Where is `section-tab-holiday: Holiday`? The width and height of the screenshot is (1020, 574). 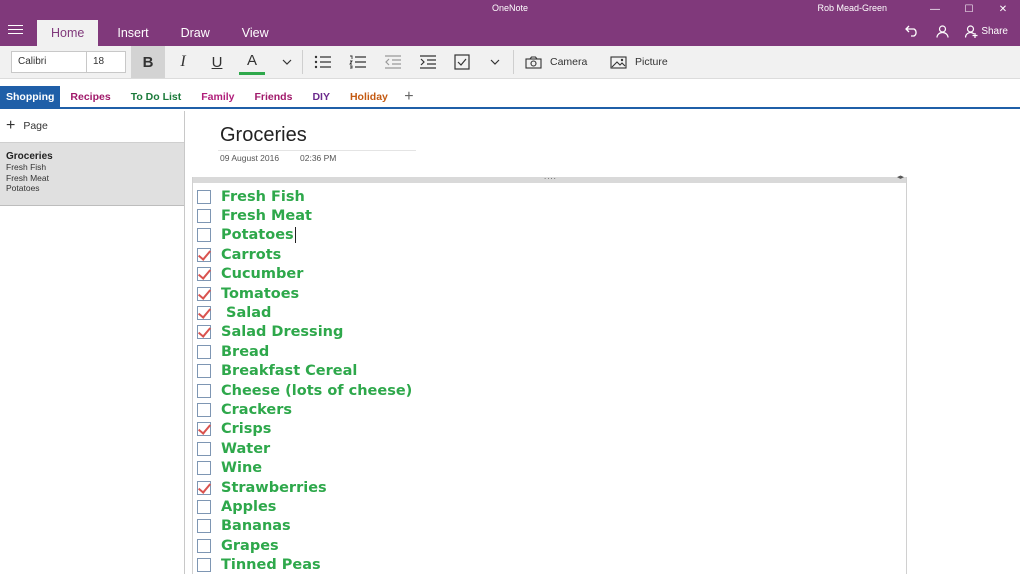 section-tab-holiday: Holiday is located at coordinates (369, 97).